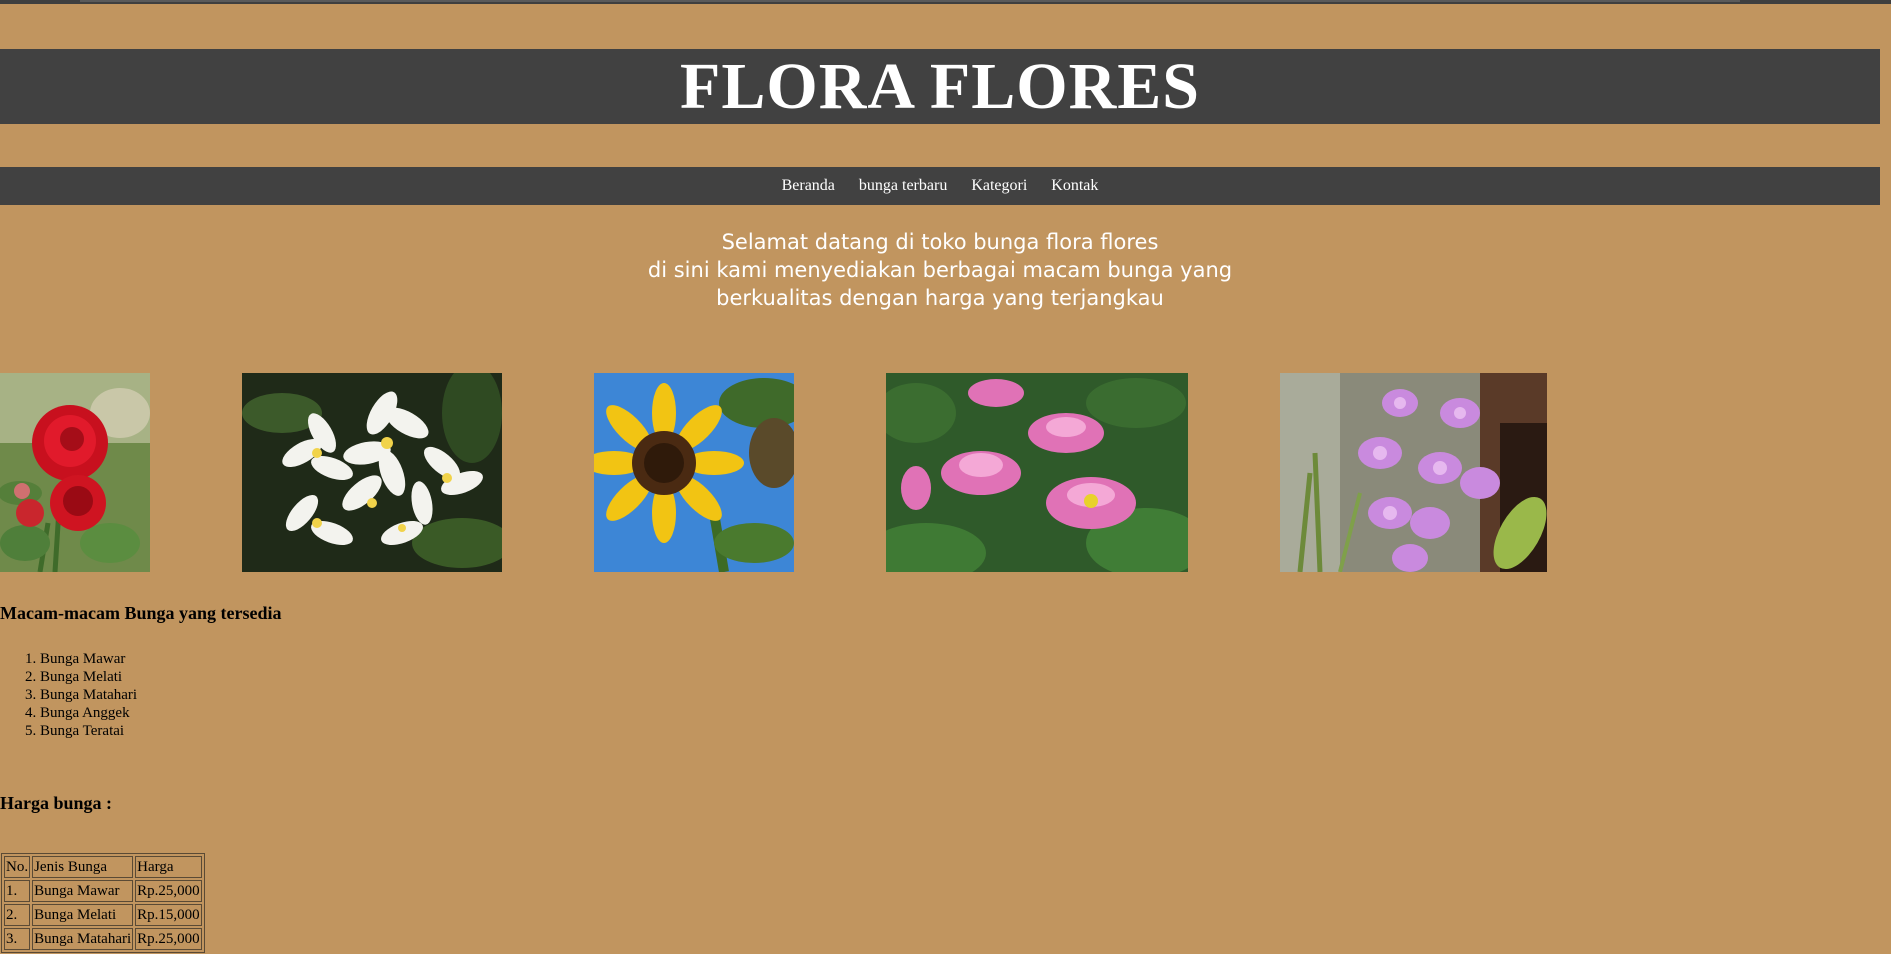 The width and height of the screenshot is (1891, 954). I want to click on orchid-photo, so click(1413, 472).